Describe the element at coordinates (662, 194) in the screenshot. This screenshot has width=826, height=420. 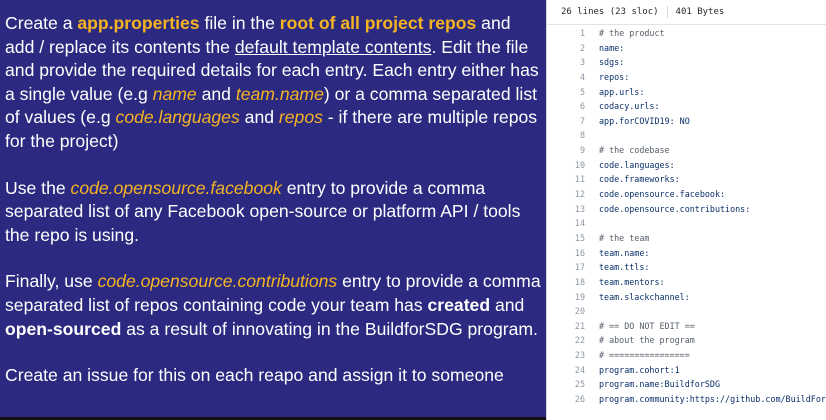
I see `code-text: code.opensource.facebook:` at that location.